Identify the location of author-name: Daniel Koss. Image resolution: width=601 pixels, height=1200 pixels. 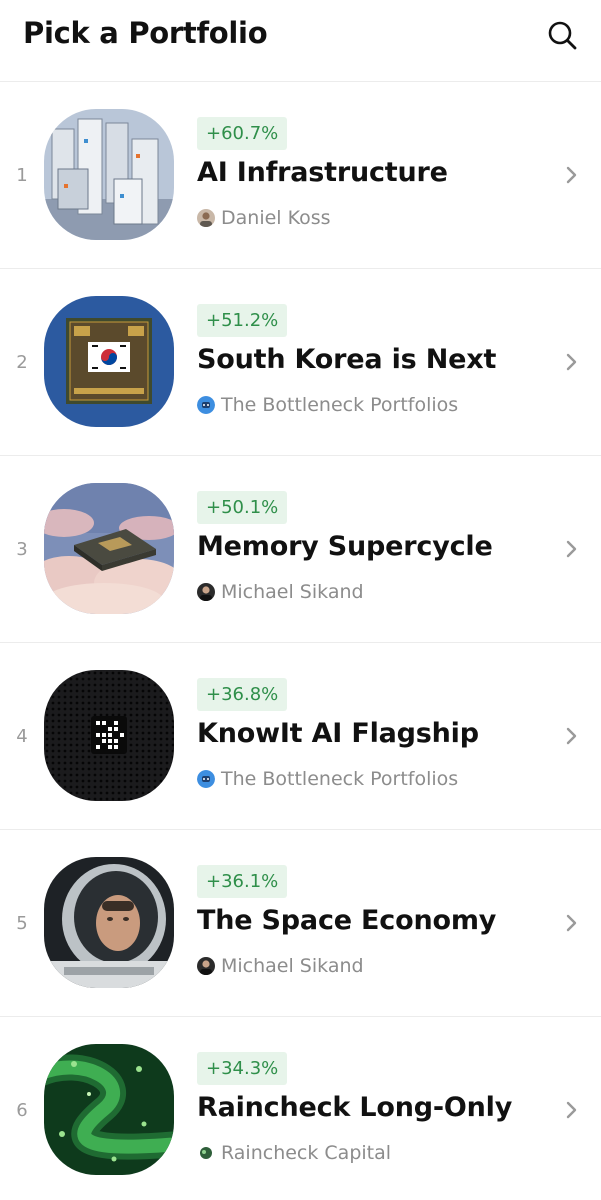
(276, 218).